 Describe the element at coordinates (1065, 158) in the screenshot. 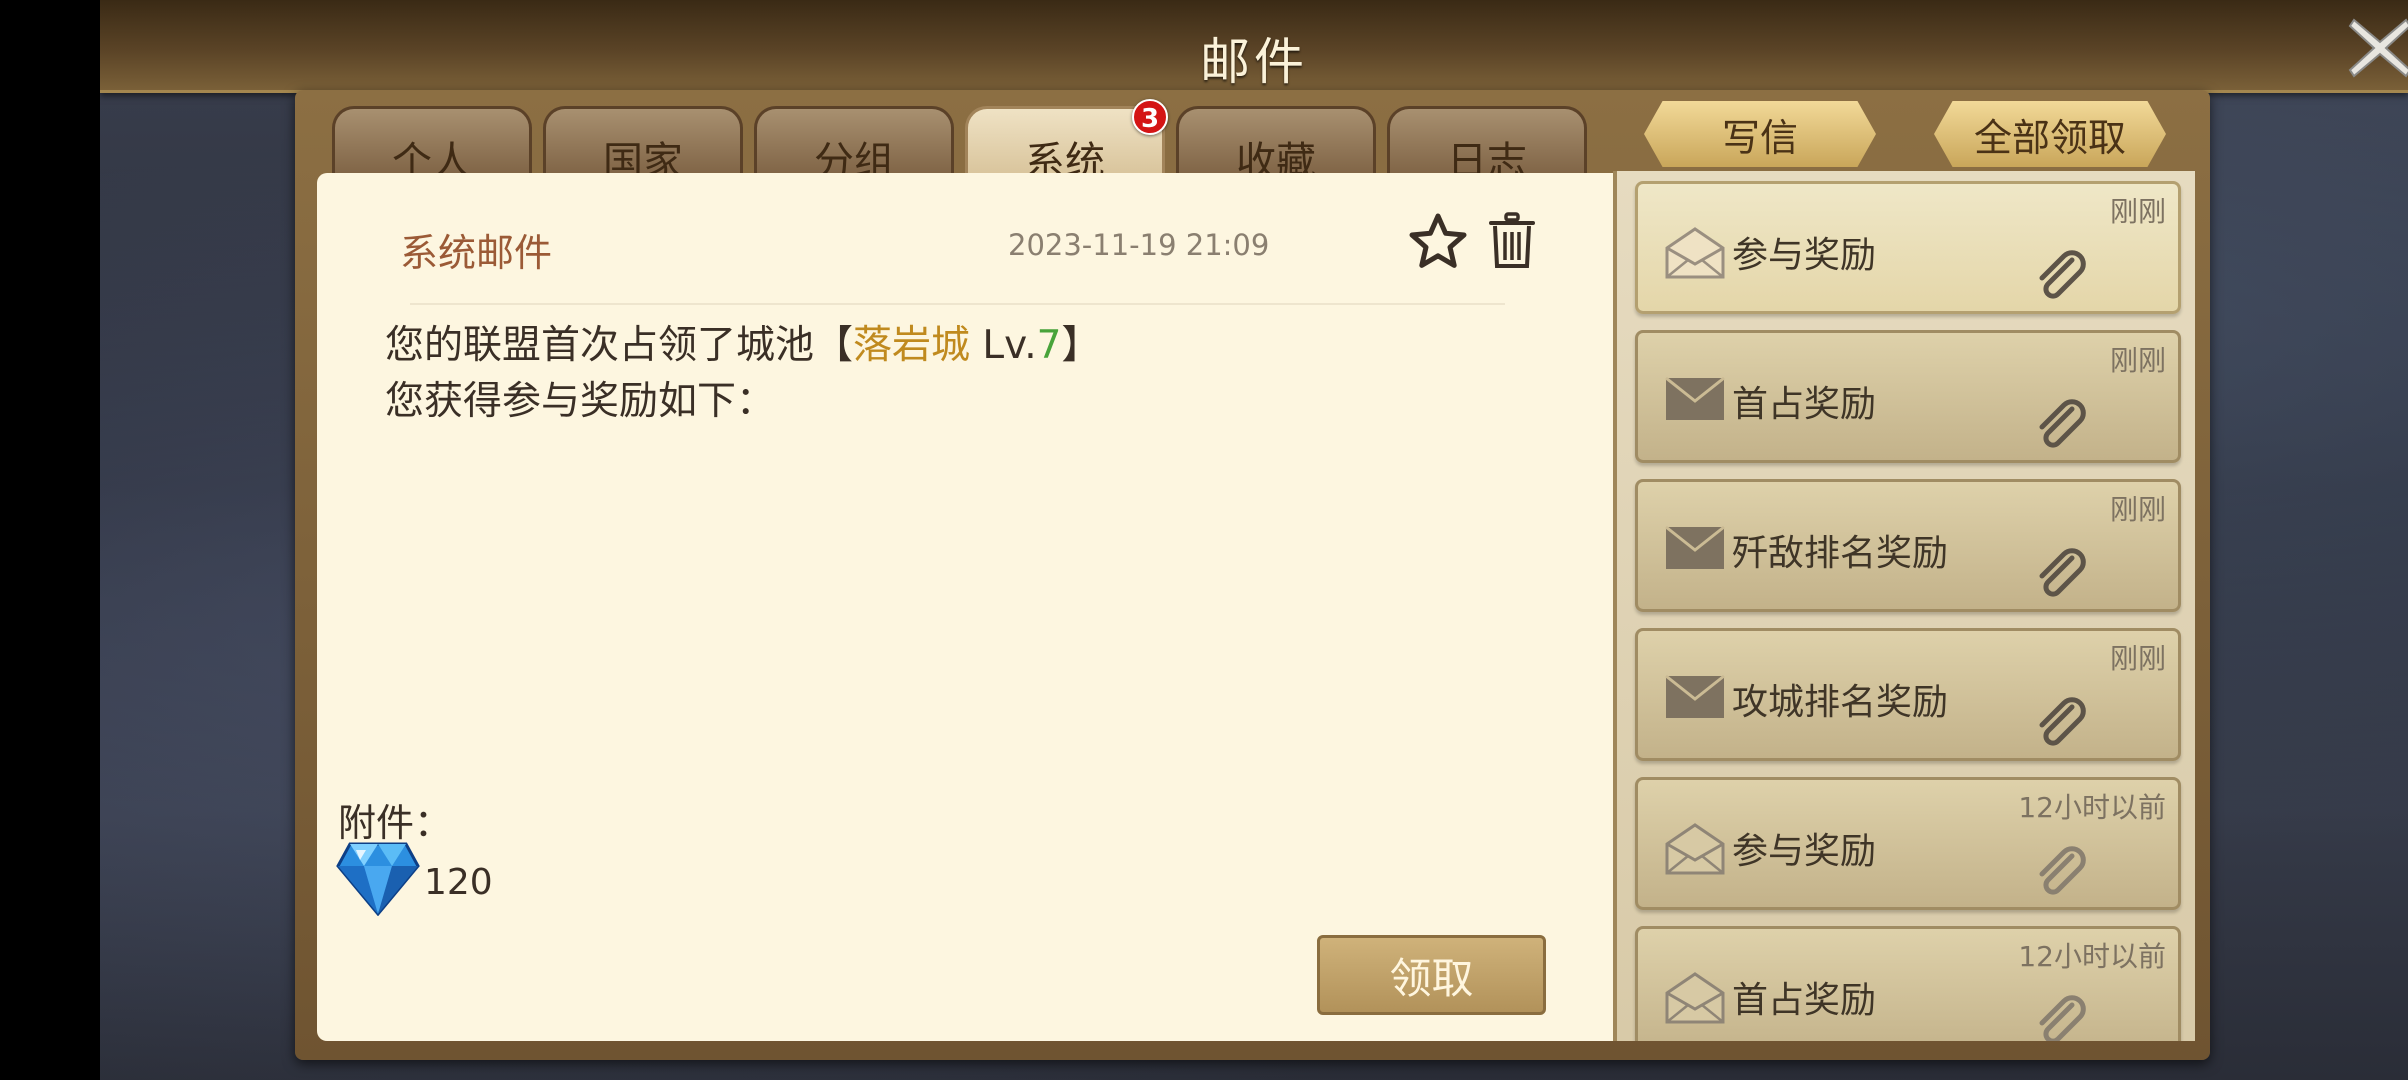

I see `tab-label: 系统` at that location.